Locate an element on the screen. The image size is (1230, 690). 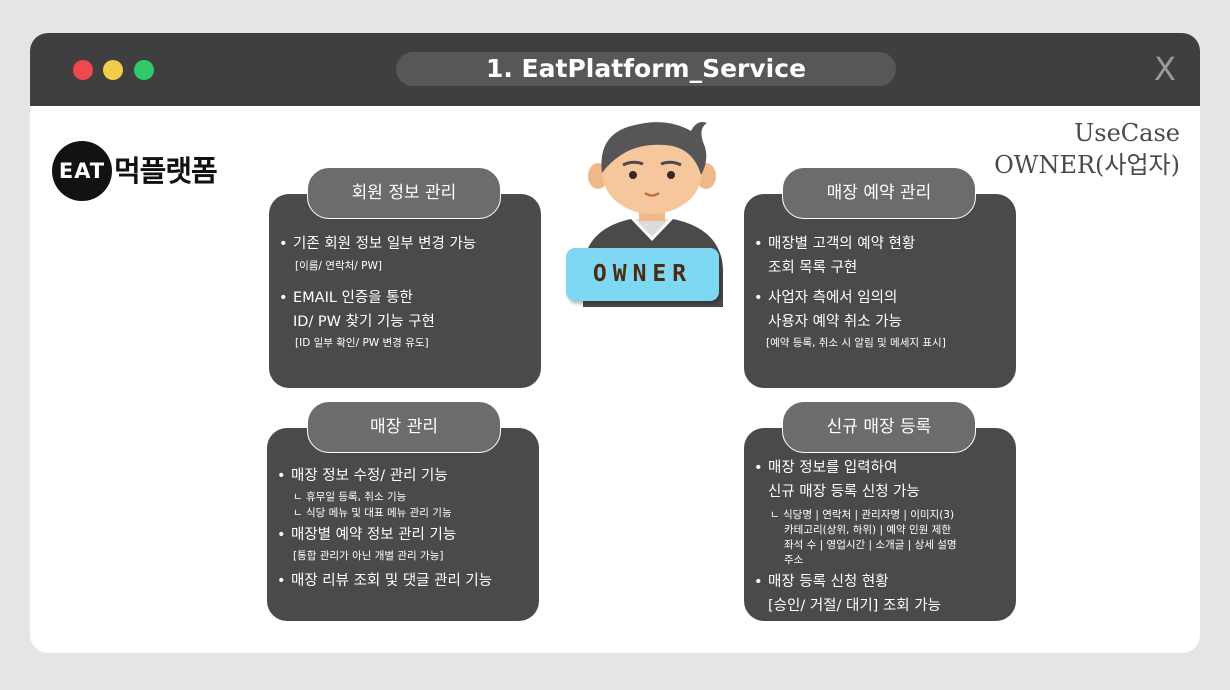
list-item-sub: ㄴ 식당 메뉴 및 대표 메뉴 관리 기능 is located at coordinates (372, 513).